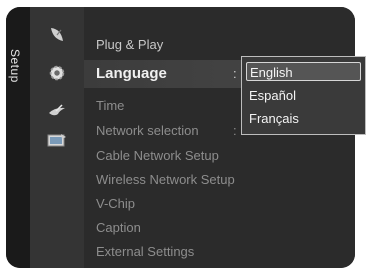 The height and width of the screenshot is (273, 369). Describe the element at coordinates (131, 74) in the screenshot. I see `menu-item-language: Language` at that location.